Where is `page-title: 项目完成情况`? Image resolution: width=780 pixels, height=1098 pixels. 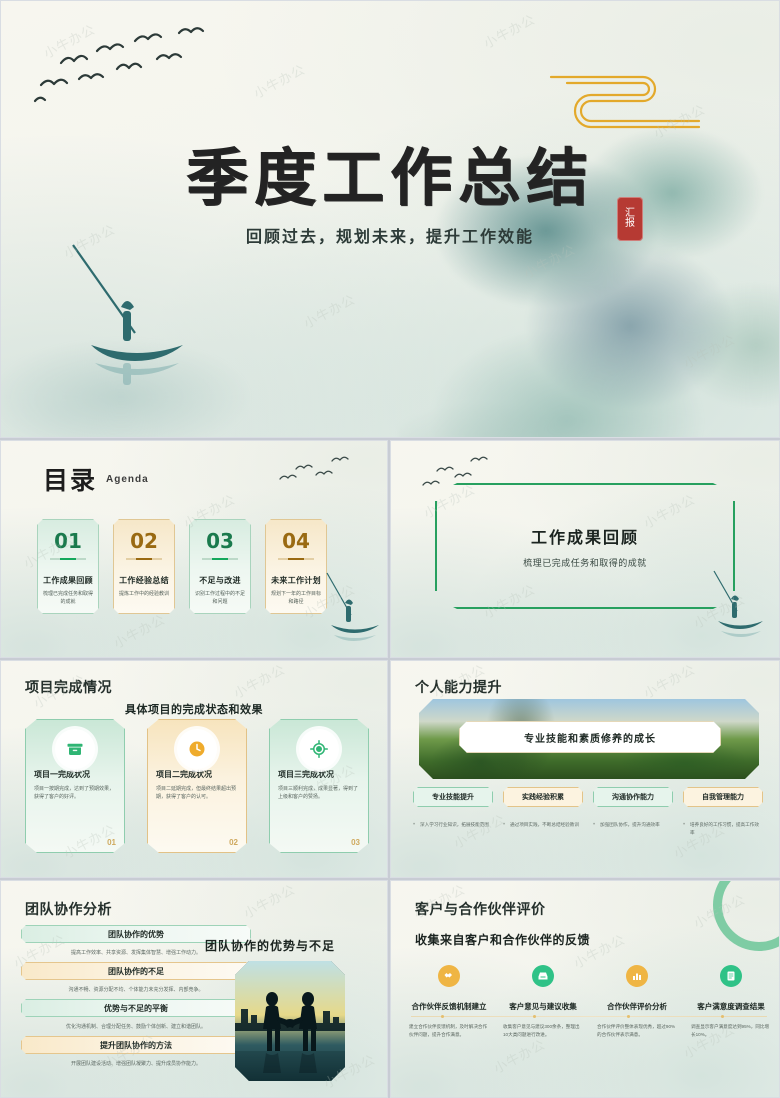
page-title: 项目完成情况 is located at coordinates (68, 687).